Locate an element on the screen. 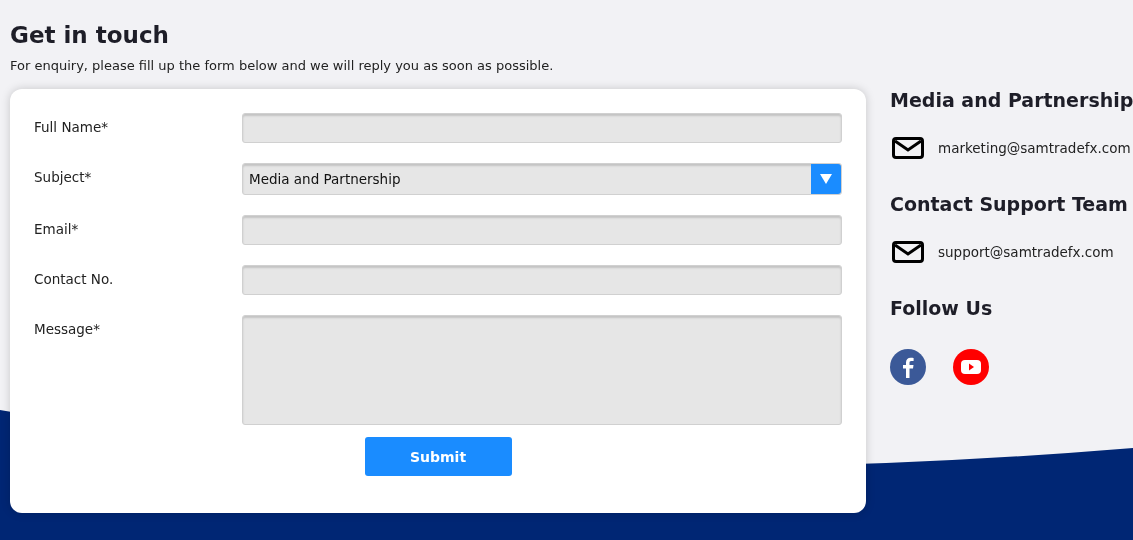  section-title: Contact Support Team is located at coordinates (1009, 204).